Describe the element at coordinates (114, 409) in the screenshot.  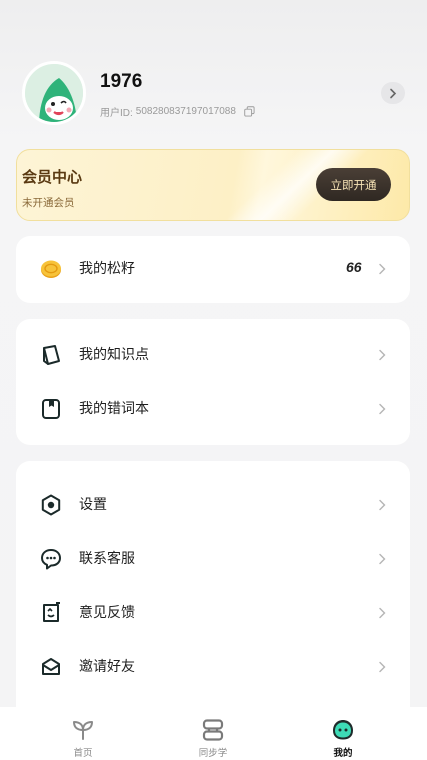
I see `study-item-label: 我的错词本` at that location.